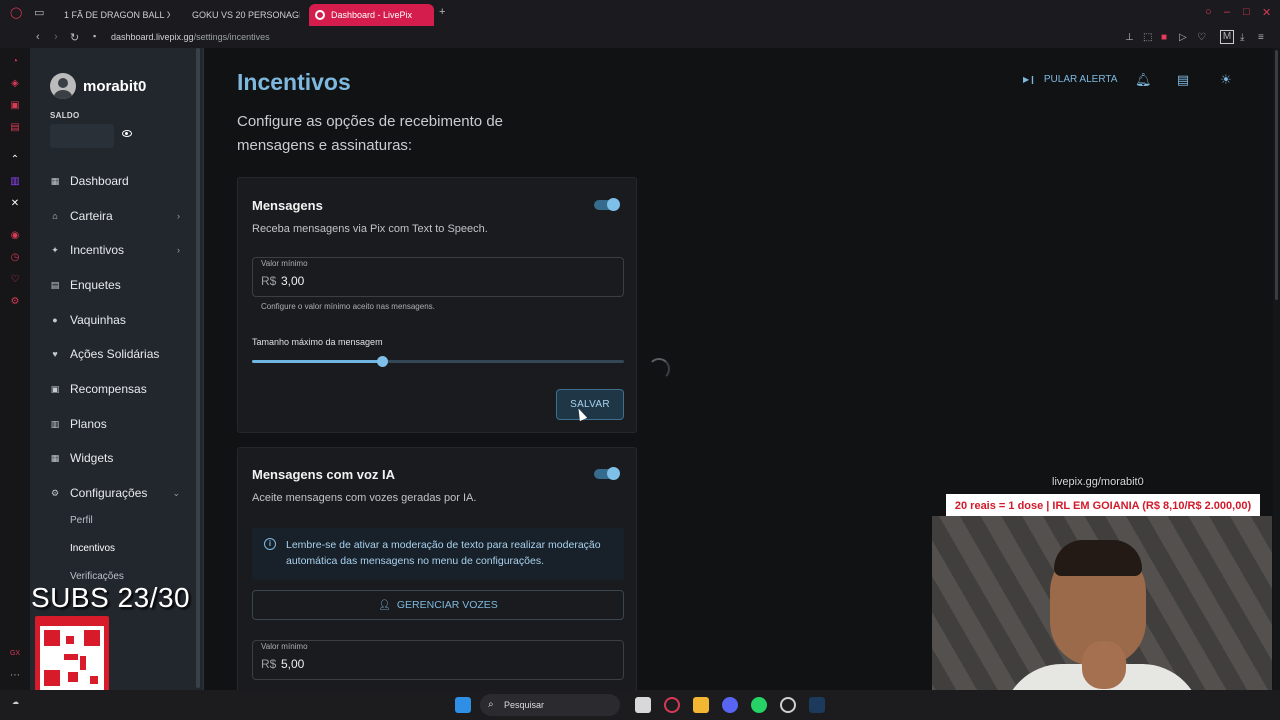  Describe the element at coordinates (788, 705) in the screenshot. I see `obs-icon` at that location.